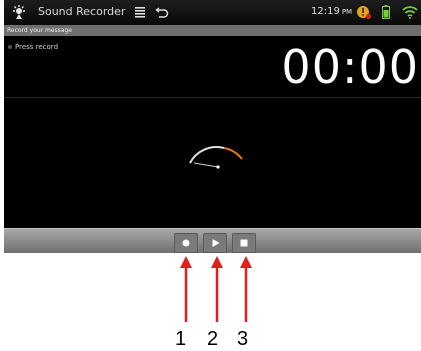 The image size is (421, 351). Describe the element at coordinates (364, 12) in the screenshot. I see `alert-icon` at that location.